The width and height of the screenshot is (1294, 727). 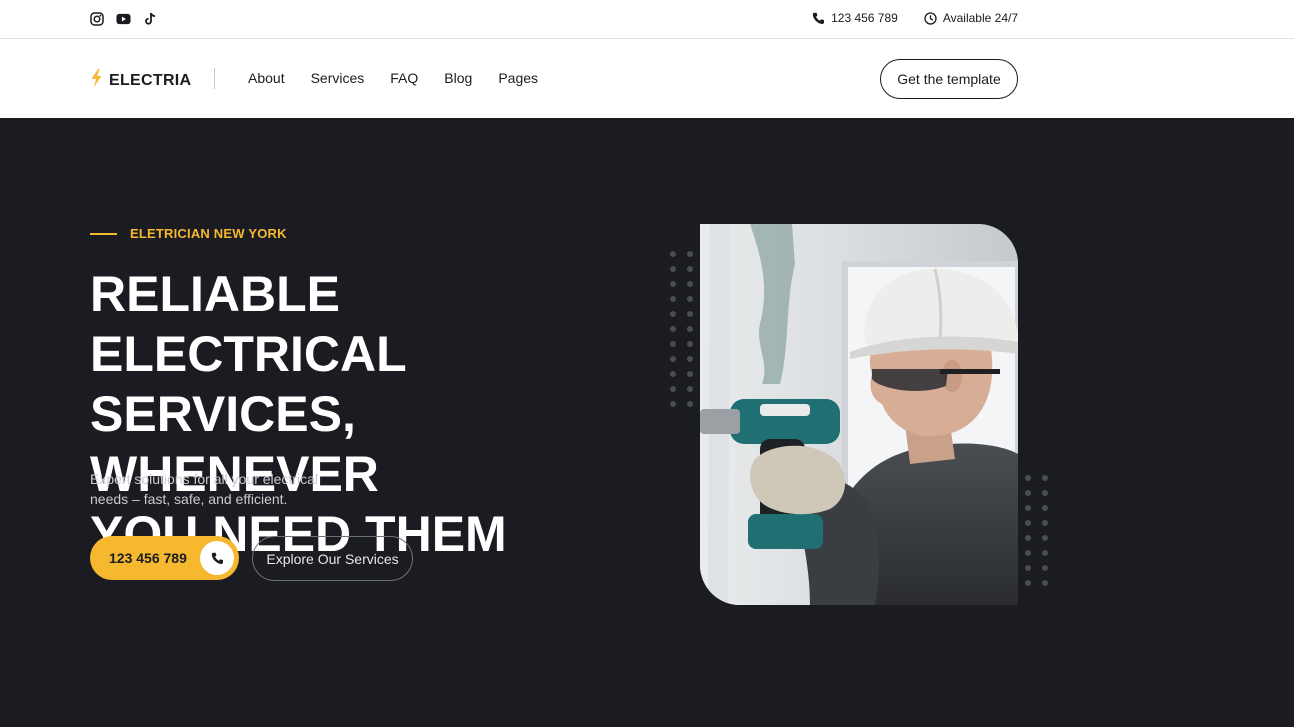 What do you see at coordinates (859, 414) in the screenshot?
I see `electrician-photo` at bounding box center [859, 414].